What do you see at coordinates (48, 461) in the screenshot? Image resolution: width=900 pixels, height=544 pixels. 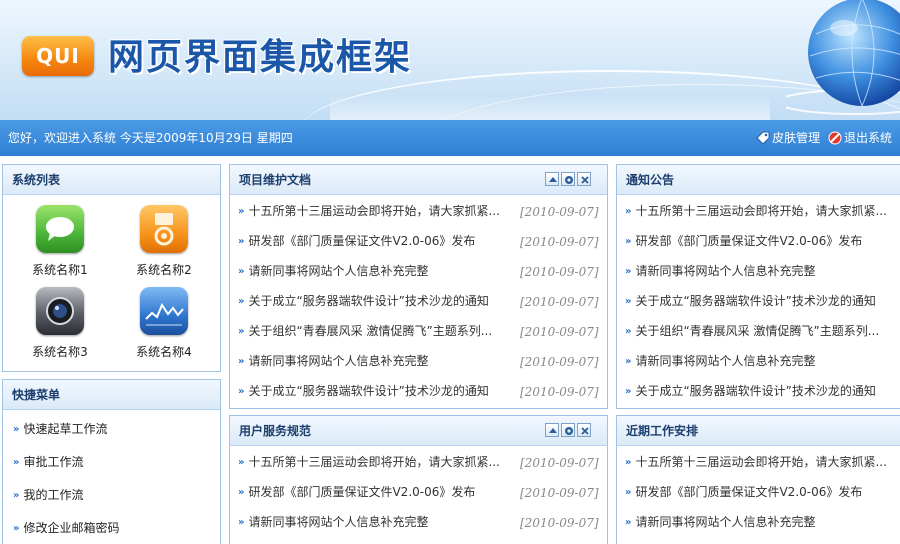 I see `menu-item-approve-workflow: » 审批工作流` at bounding box center [48, 461].